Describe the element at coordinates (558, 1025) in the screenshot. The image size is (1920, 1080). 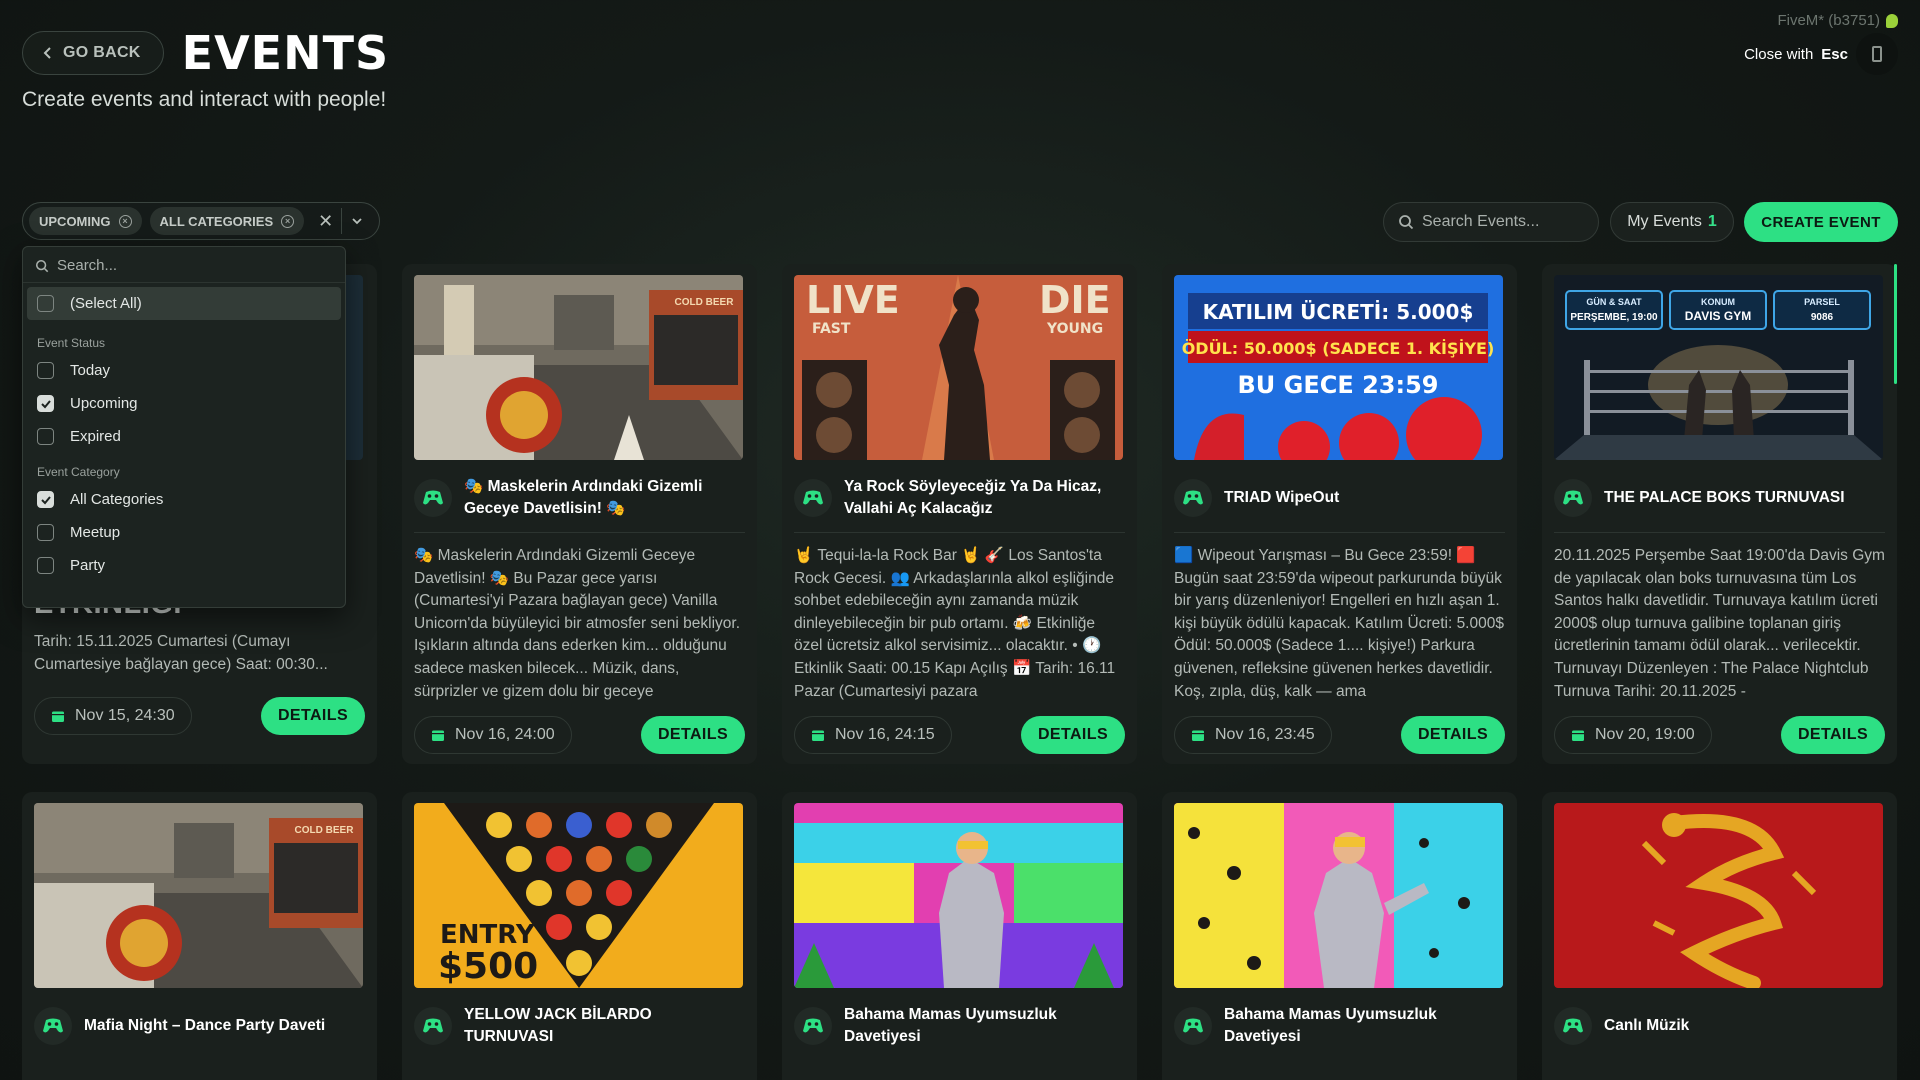
I see `event-title: YELLOW JACK BİLARDO TURNUVASI` at that location.